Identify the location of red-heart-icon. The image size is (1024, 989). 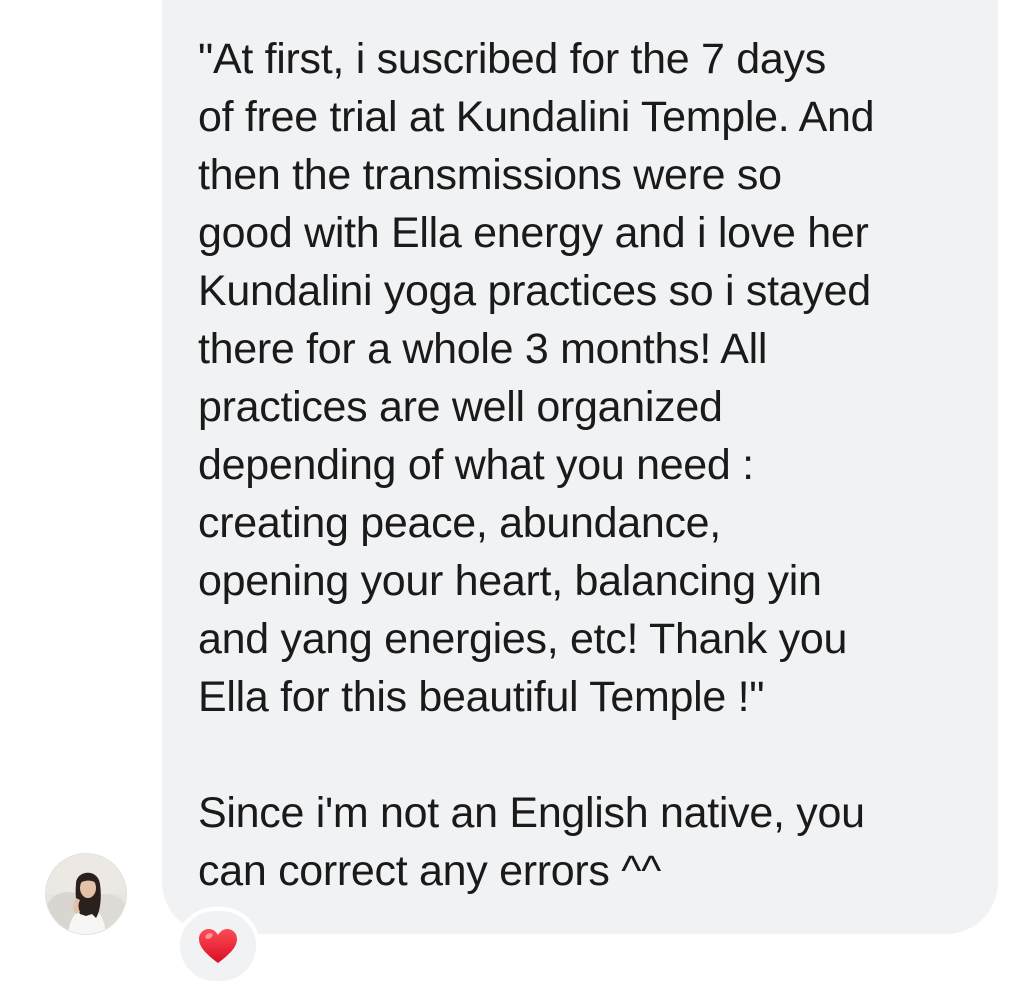
(218, 946).